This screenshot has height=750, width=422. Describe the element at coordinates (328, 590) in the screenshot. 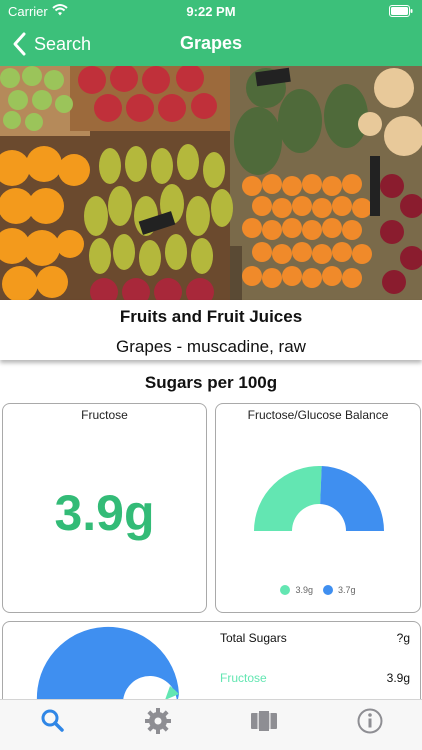

I see `legend-dot-glucose` at that location.